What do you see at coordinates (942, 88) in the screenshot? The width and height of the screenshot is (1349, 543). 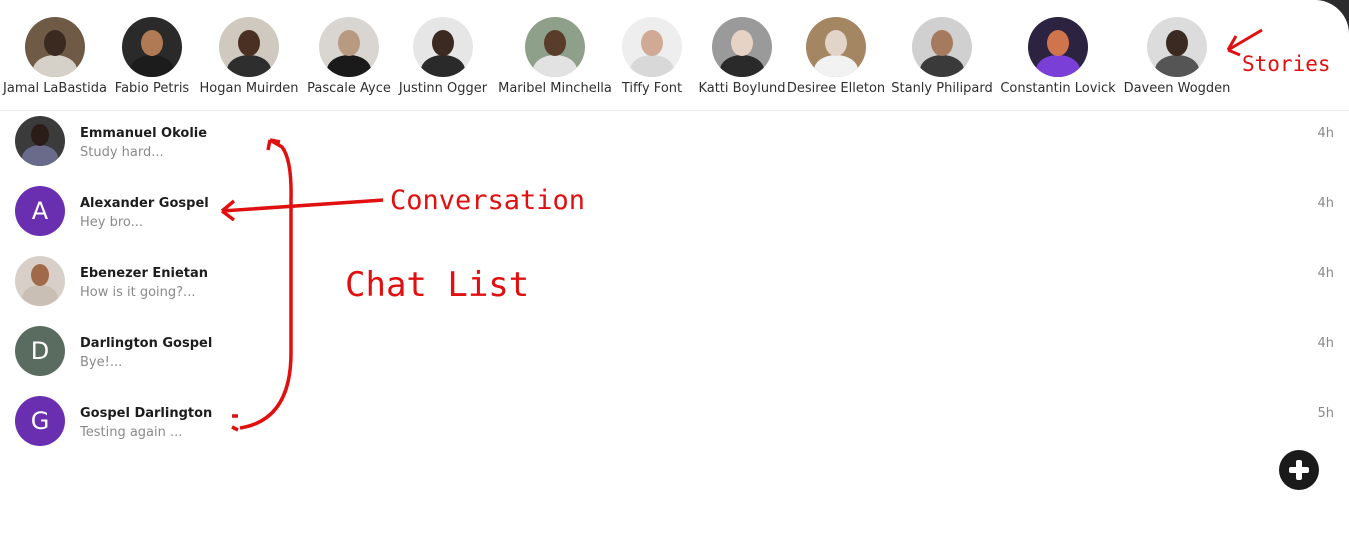 I see `story-name: Stanly Philipard` at bounding box center [942, 88].